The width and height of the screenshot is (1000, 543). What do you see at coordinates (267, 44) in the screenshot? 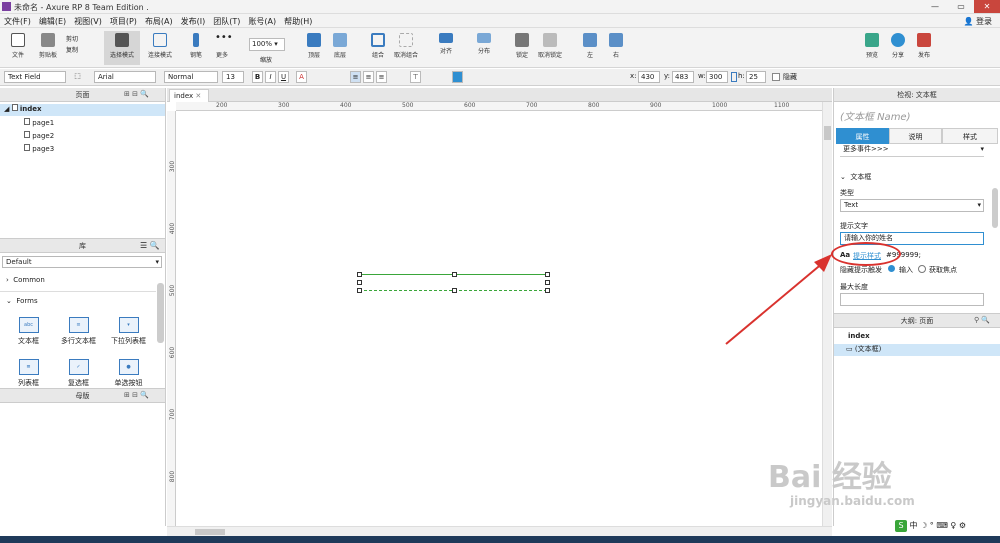
I see `zoom-select: 100% ▾` at bounding box center [267, 44].